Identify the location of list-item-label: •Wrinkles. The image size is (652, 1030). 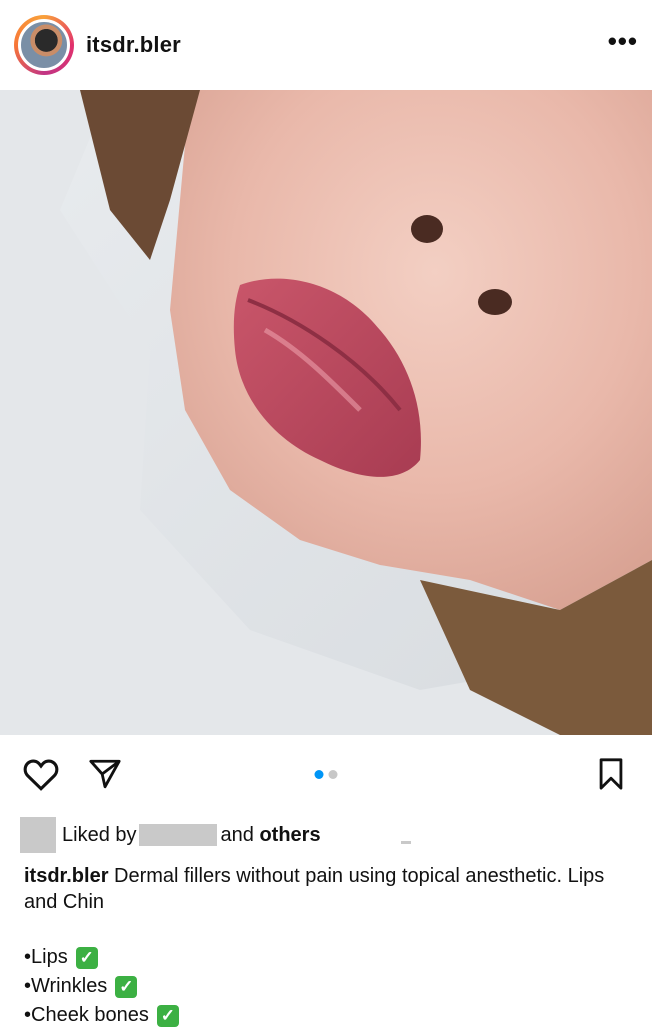
(66, 986).